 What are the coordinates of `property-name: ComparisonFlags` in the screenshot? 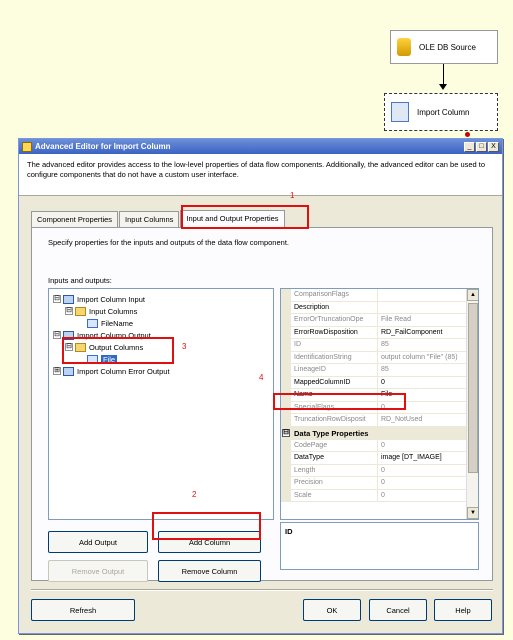 It's located at (334, 295).